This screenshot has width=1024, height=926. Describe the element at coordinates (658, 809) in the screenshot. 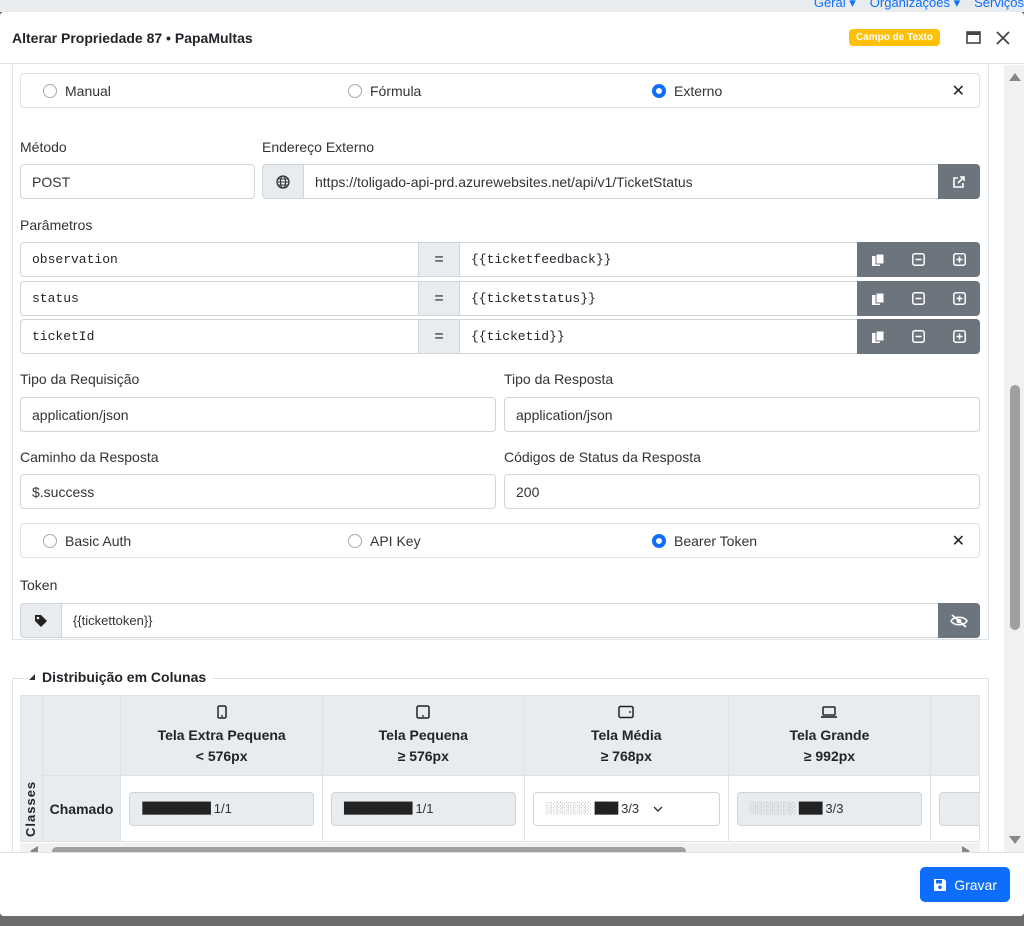

I see `chevron-down-icon` at that location.